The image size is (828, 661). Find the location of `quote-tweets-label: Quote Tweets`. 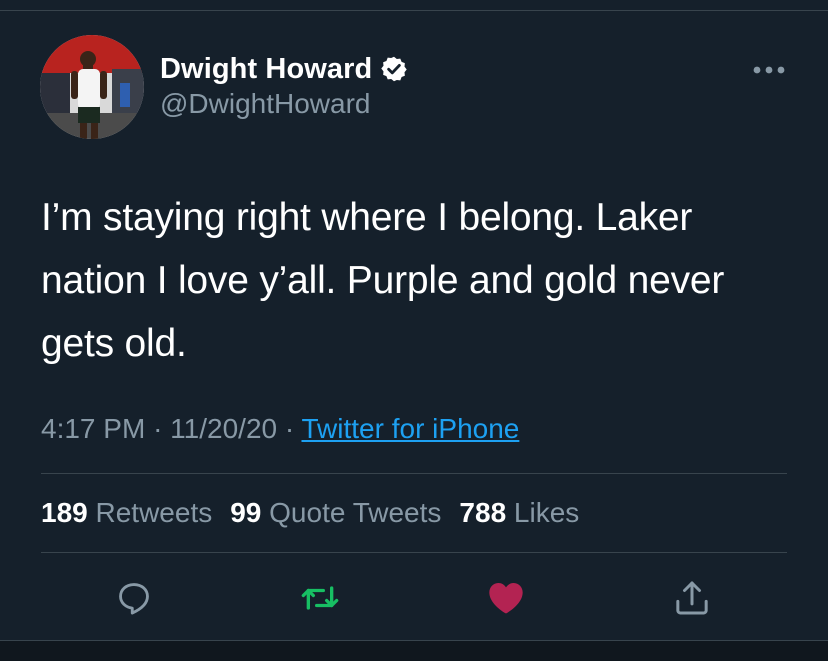

quote-tweets-label: Quote Tweets is located at coordinates (355, 512).